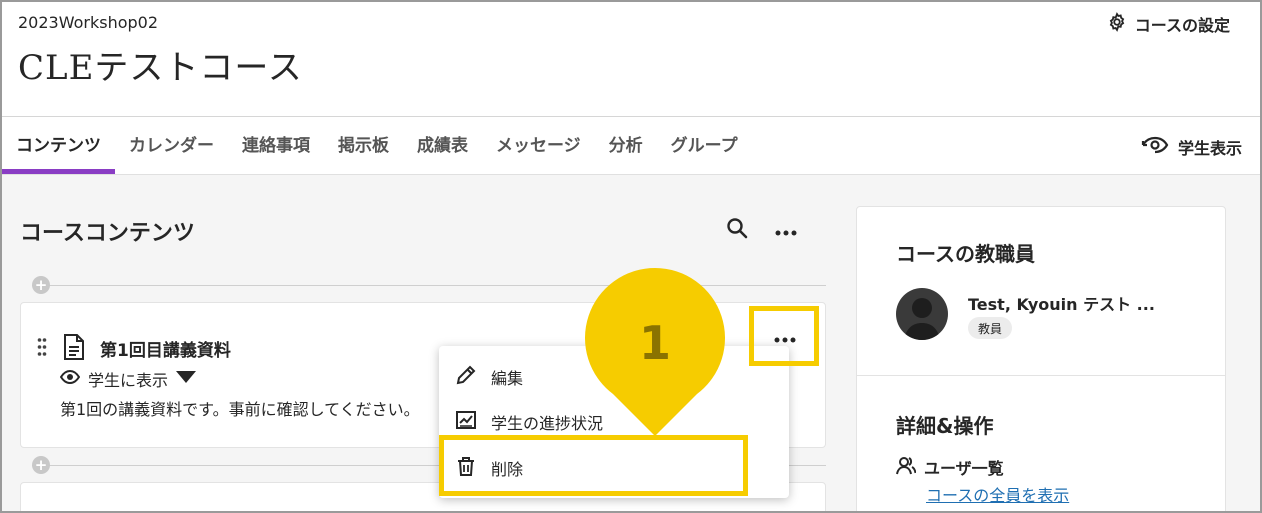 The width and height of the screenshot is (1262, 513). I want to click on student-view-button: 学生表示, so click(1191, 147).